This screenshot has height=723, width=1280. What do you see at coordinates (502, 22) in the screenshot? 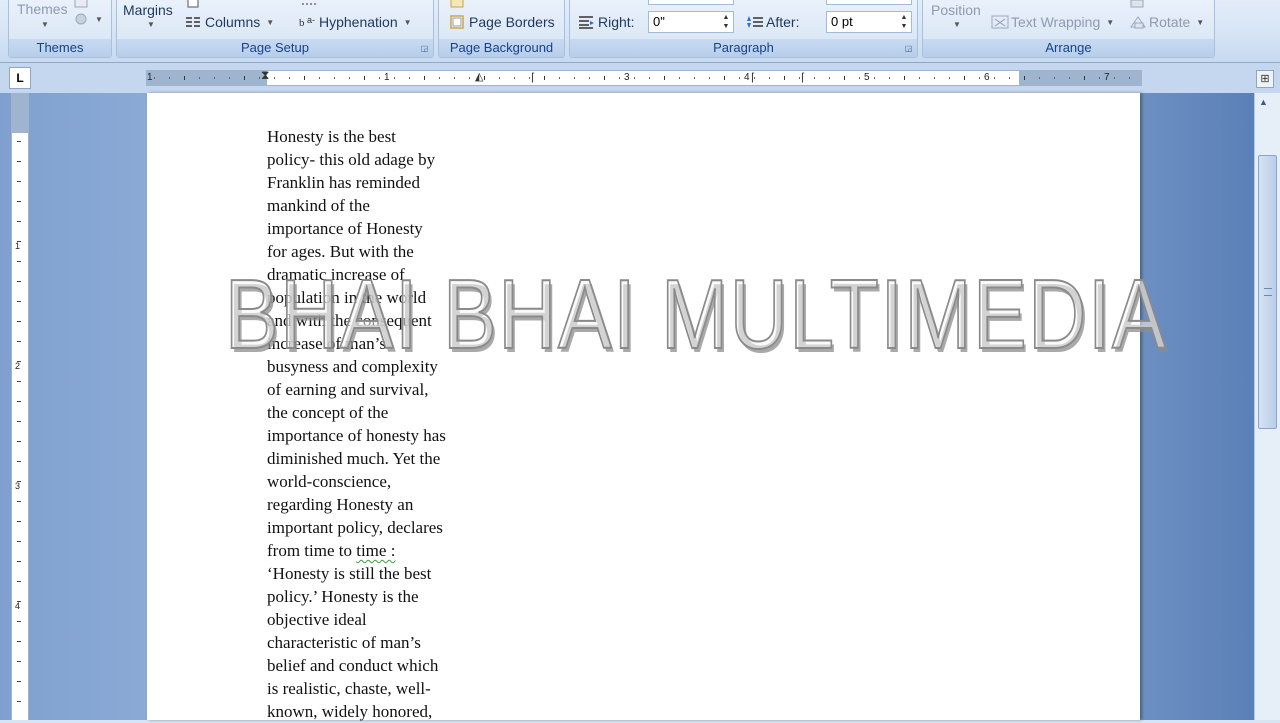
I see `page-borders-button: Page Borders` at bounding box center [502, 22].